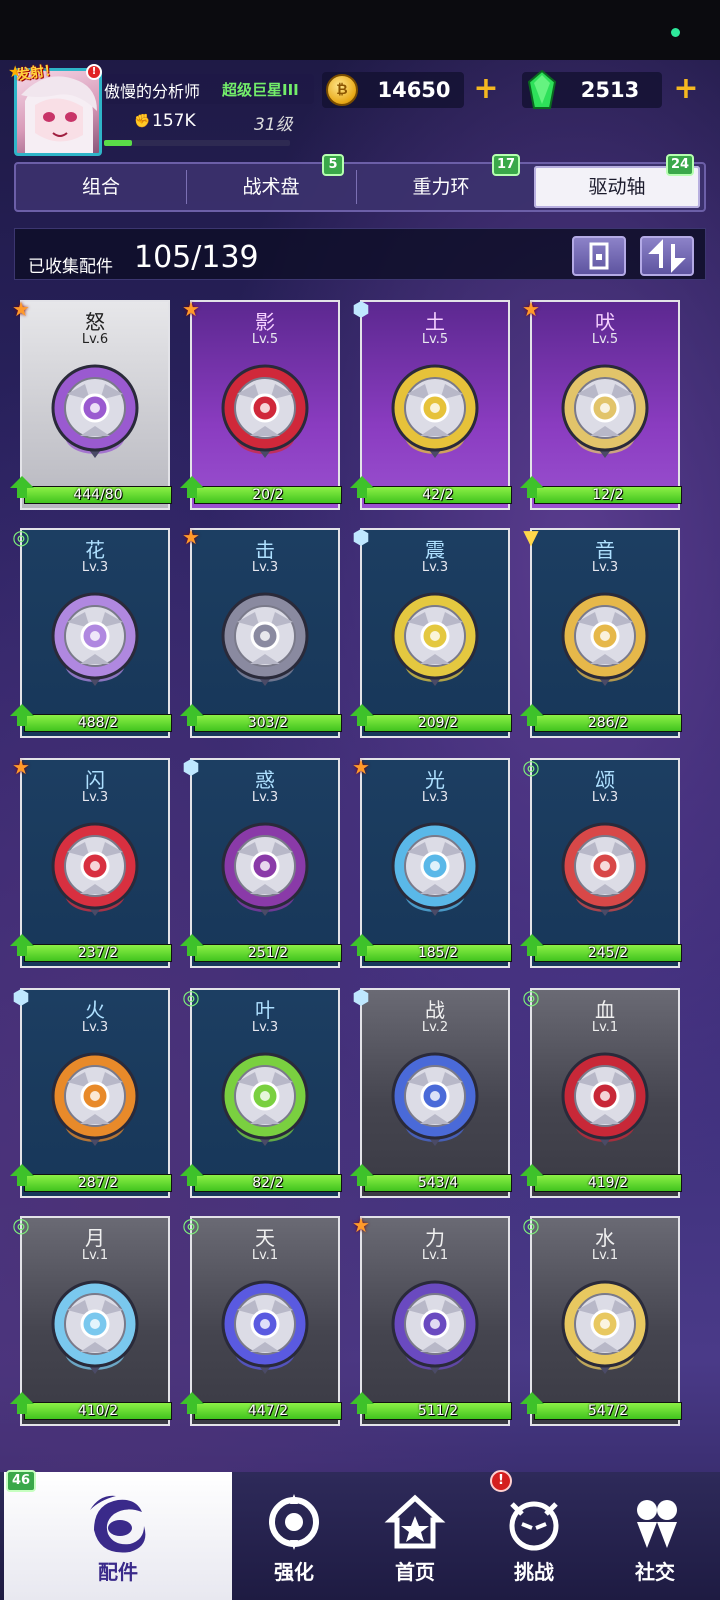 The width and height of the screenshot is (720, 1600). Describe the element at coordinates (268, 723) in the screenshot. I see `part-progress-text: 303/2` at that location.